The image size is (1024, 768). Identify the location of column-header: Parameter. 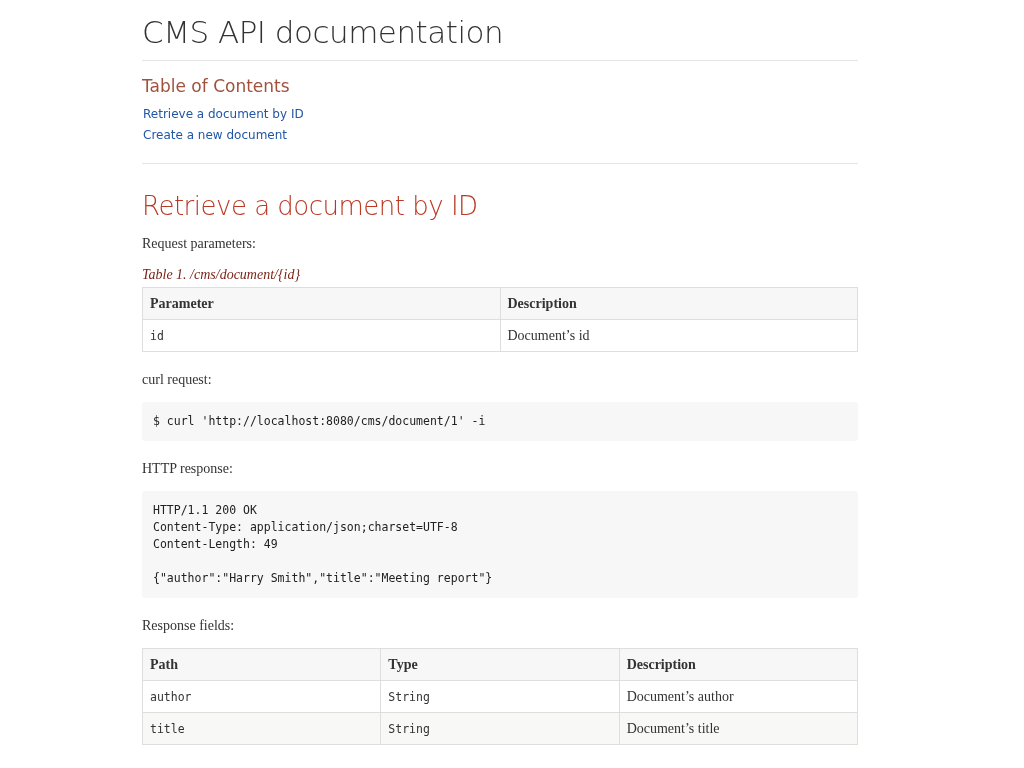
(321, 303).